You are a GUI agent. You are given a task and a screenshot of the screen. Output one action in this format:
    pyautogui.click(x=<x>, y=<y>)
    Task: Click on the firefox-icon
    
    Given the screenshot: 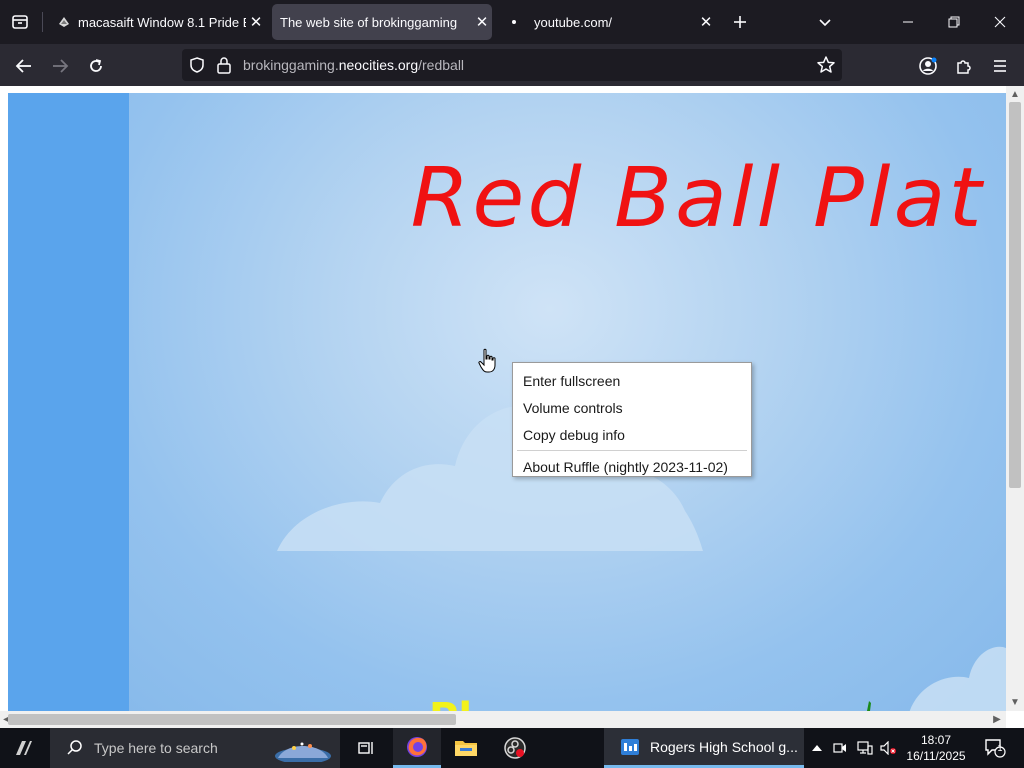 What is the action you would take?
    pyautogui.click(x=417, y=746)
    